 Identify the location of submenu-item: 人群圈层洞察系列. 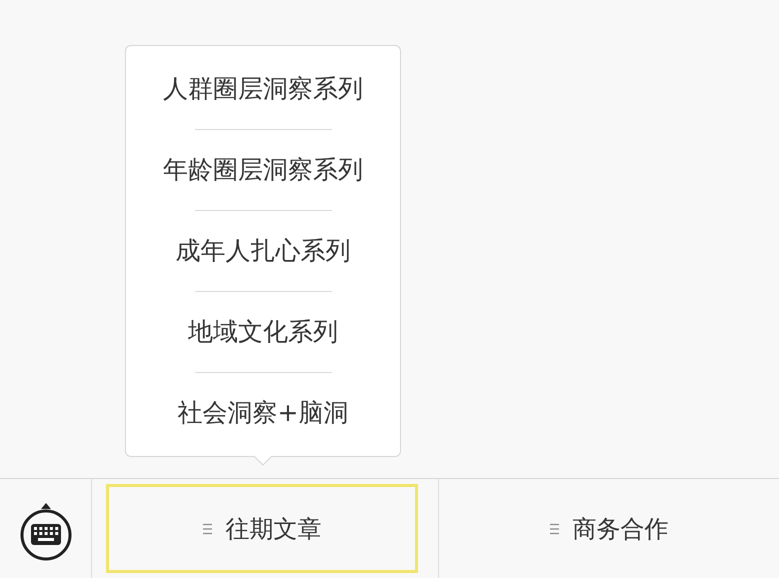
(263, 89).